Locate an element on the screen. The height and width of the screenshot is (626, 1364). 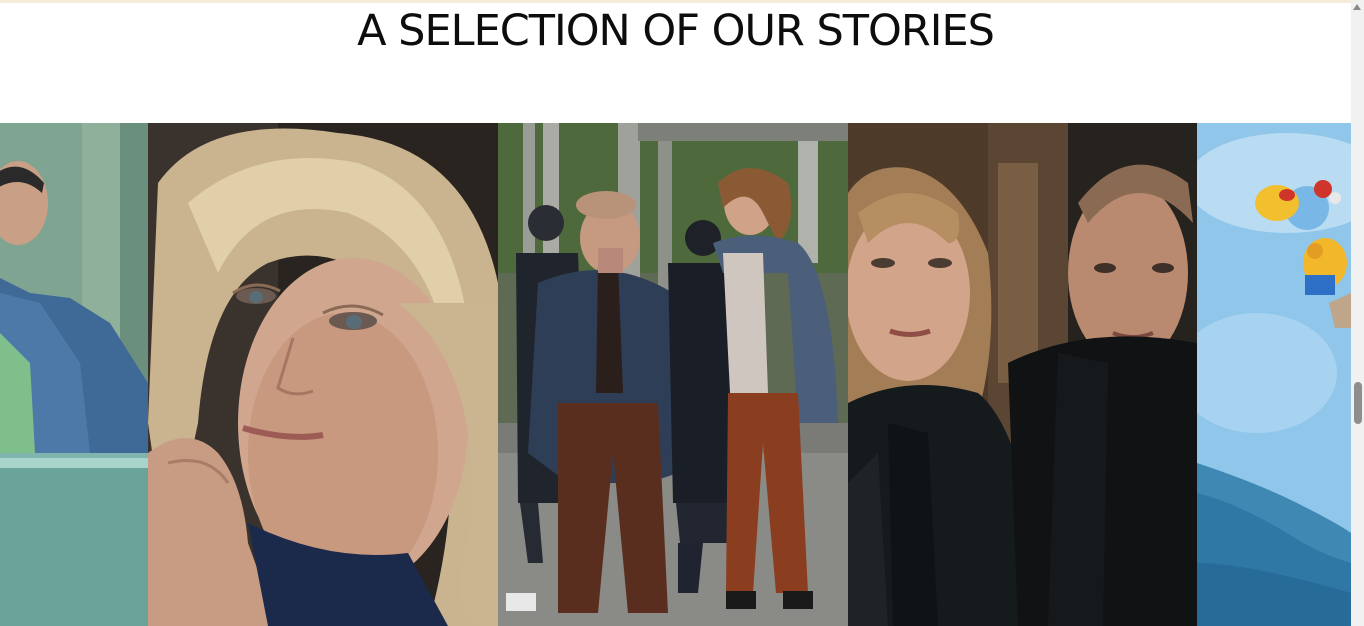
top-border is located at coordinates (675, 1).